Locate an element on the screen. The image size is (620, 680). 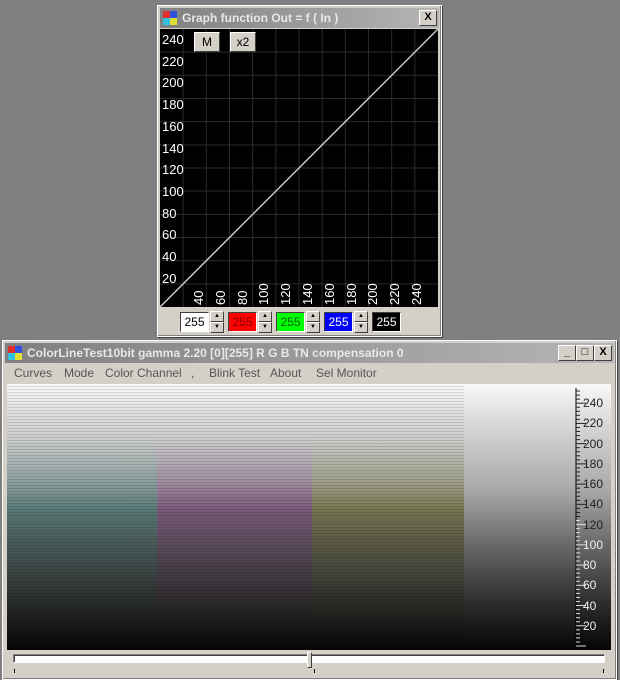
y-tick-label: 160 is located at coordinates (173, 126).